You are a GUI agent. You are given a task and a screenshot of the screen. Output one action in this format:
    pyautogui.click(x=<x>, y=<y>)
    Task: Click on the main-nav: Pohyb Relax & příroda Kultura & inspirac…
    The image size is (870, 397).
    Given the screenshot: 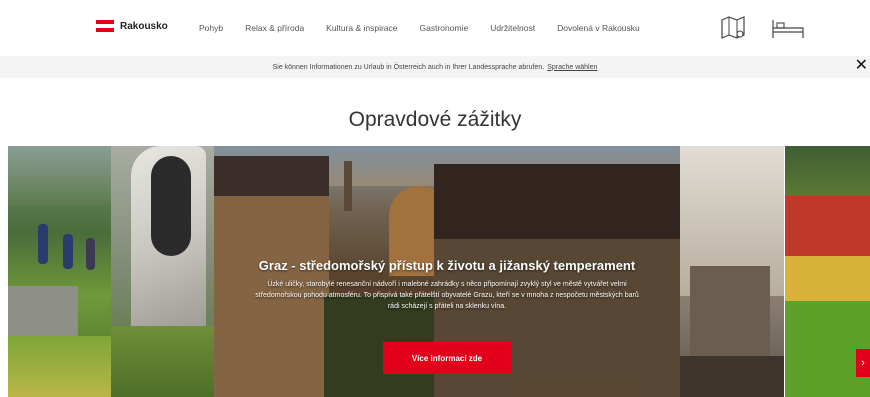 What is the action you would take?
    pyautogui.click(x=430, y=28)
    